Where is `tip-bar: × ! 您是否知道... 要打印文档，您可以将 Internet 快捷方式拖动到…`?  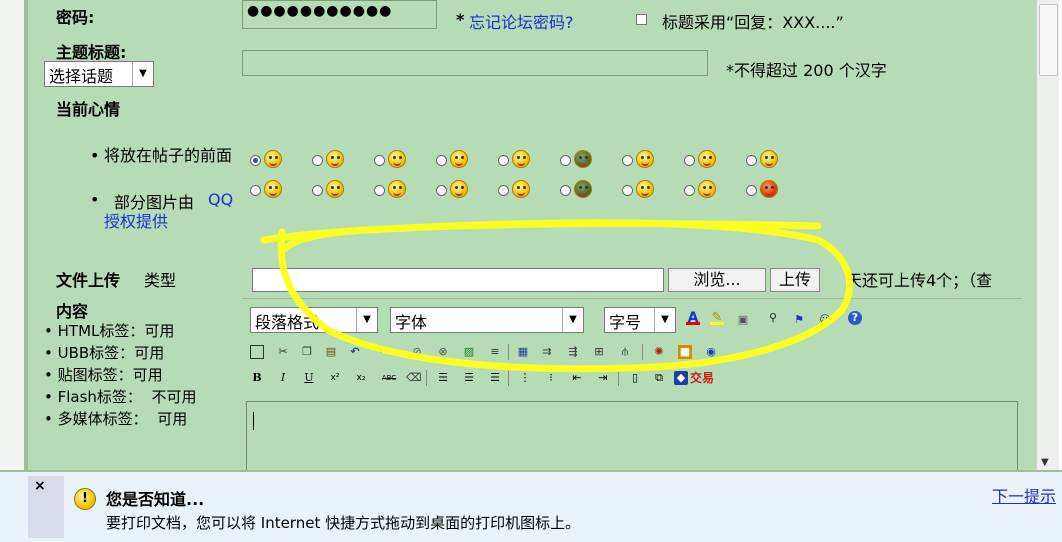 tip-bar: × ! 您是否知道... 要打印文档，您可以将 Internet 快捷方式拖动到… is located at coordinates (531, 506).